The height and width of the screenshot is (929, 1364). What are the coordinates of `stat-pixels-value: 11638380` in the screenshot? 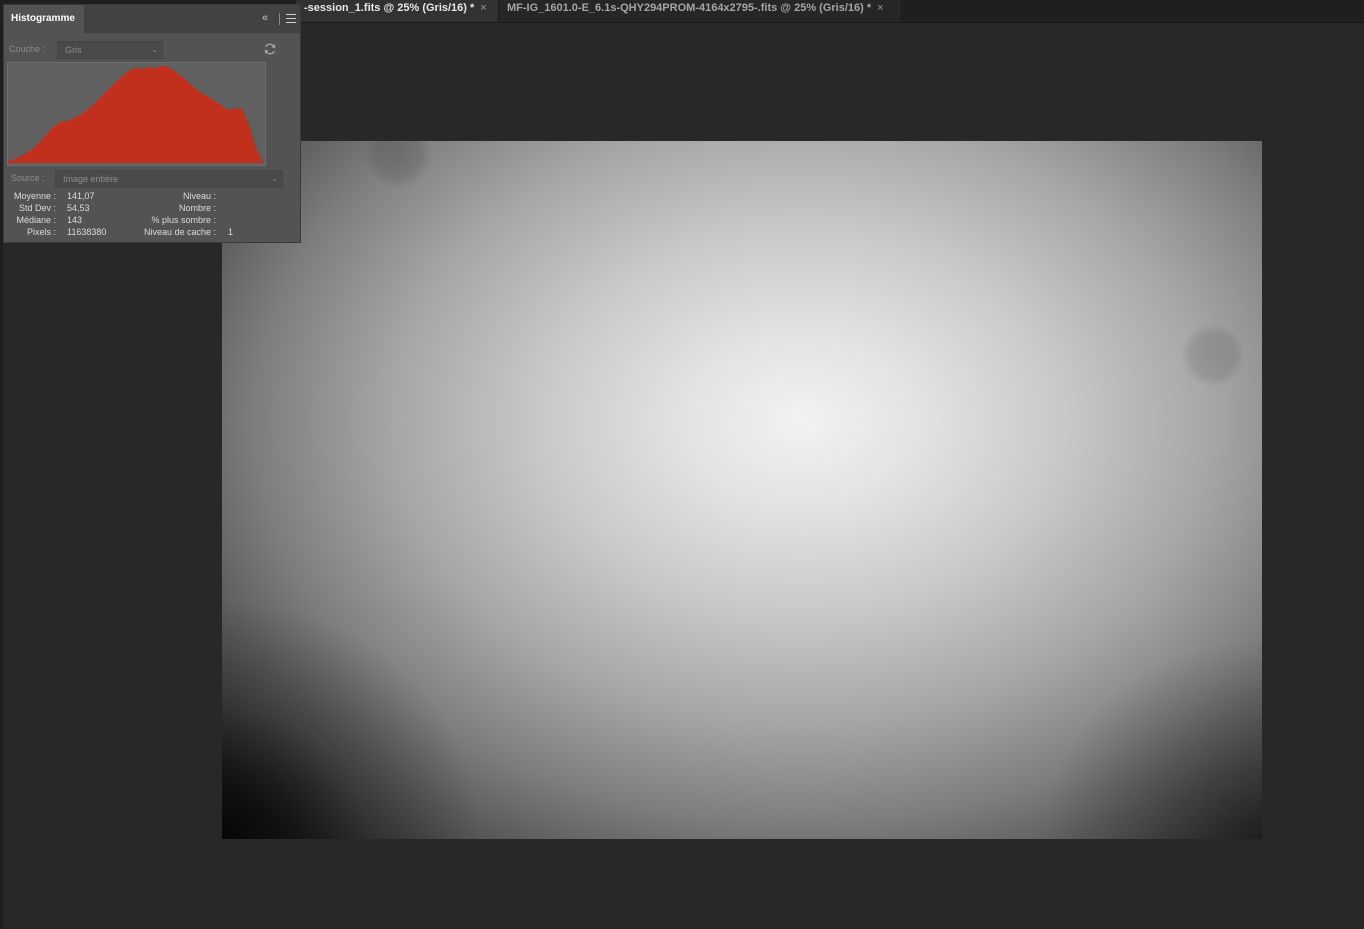 It's located at (87, 232).